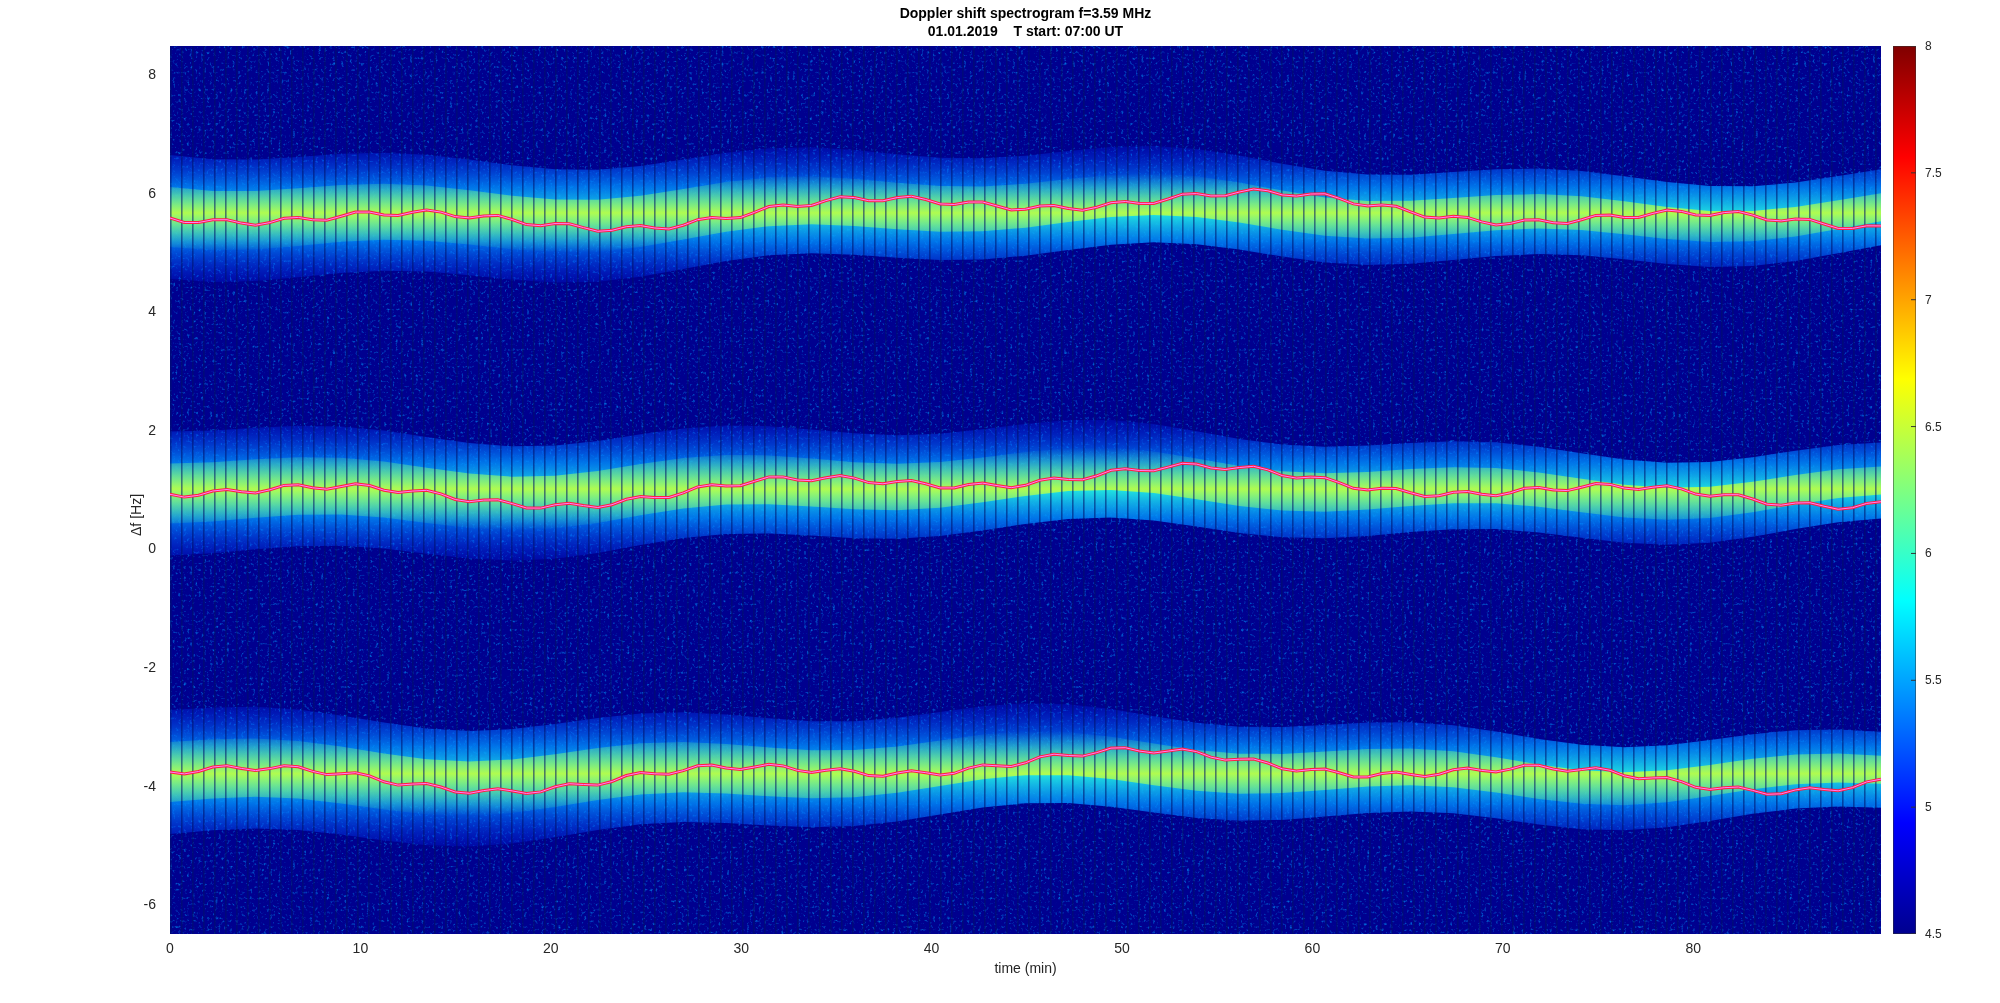 This screenshot has width=2000, height=1003. What do you see at coordinates (149, 785) in the screenshot?
I see `y-tick-label: -4` at bounding box center [149, 785].